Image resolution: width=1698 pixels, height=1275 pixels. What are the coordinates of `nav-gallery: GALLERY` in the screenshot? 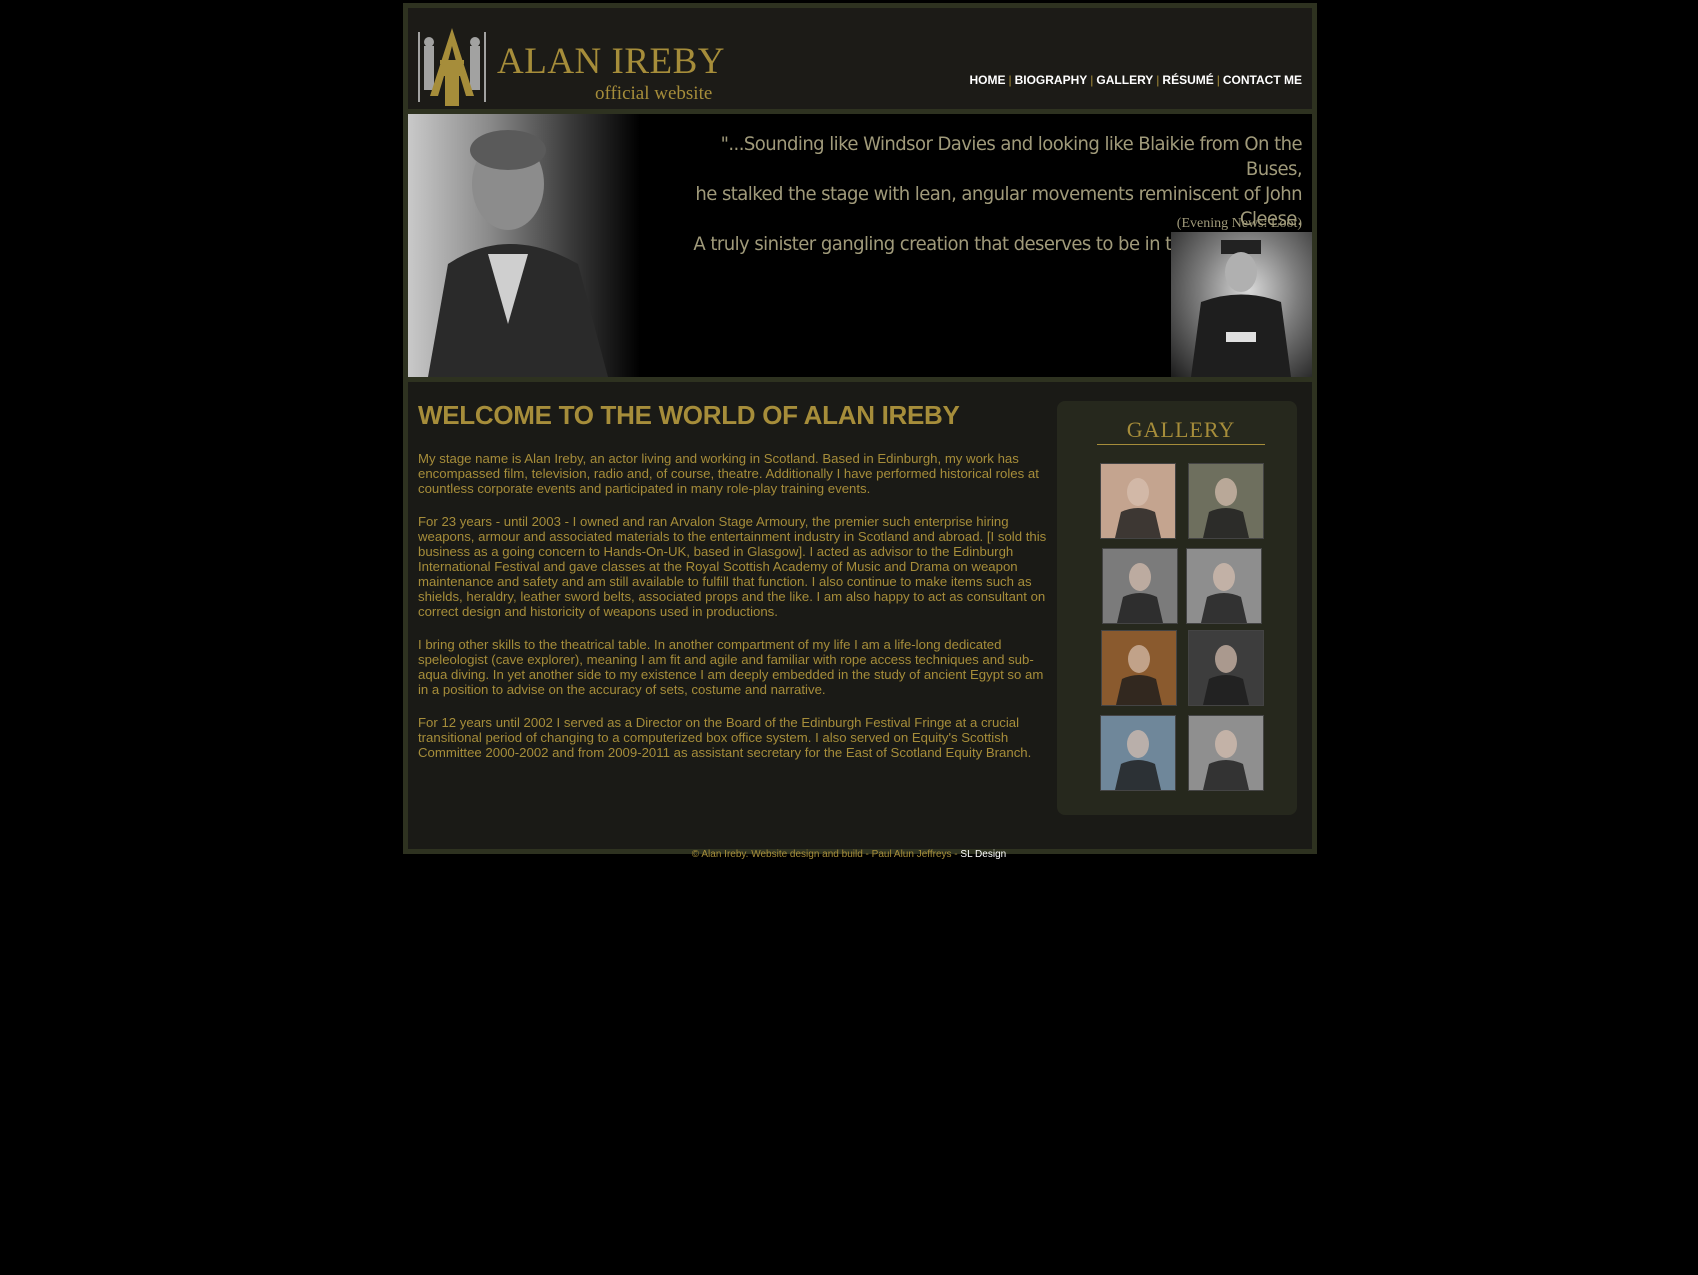 It's located at (1124, 80).